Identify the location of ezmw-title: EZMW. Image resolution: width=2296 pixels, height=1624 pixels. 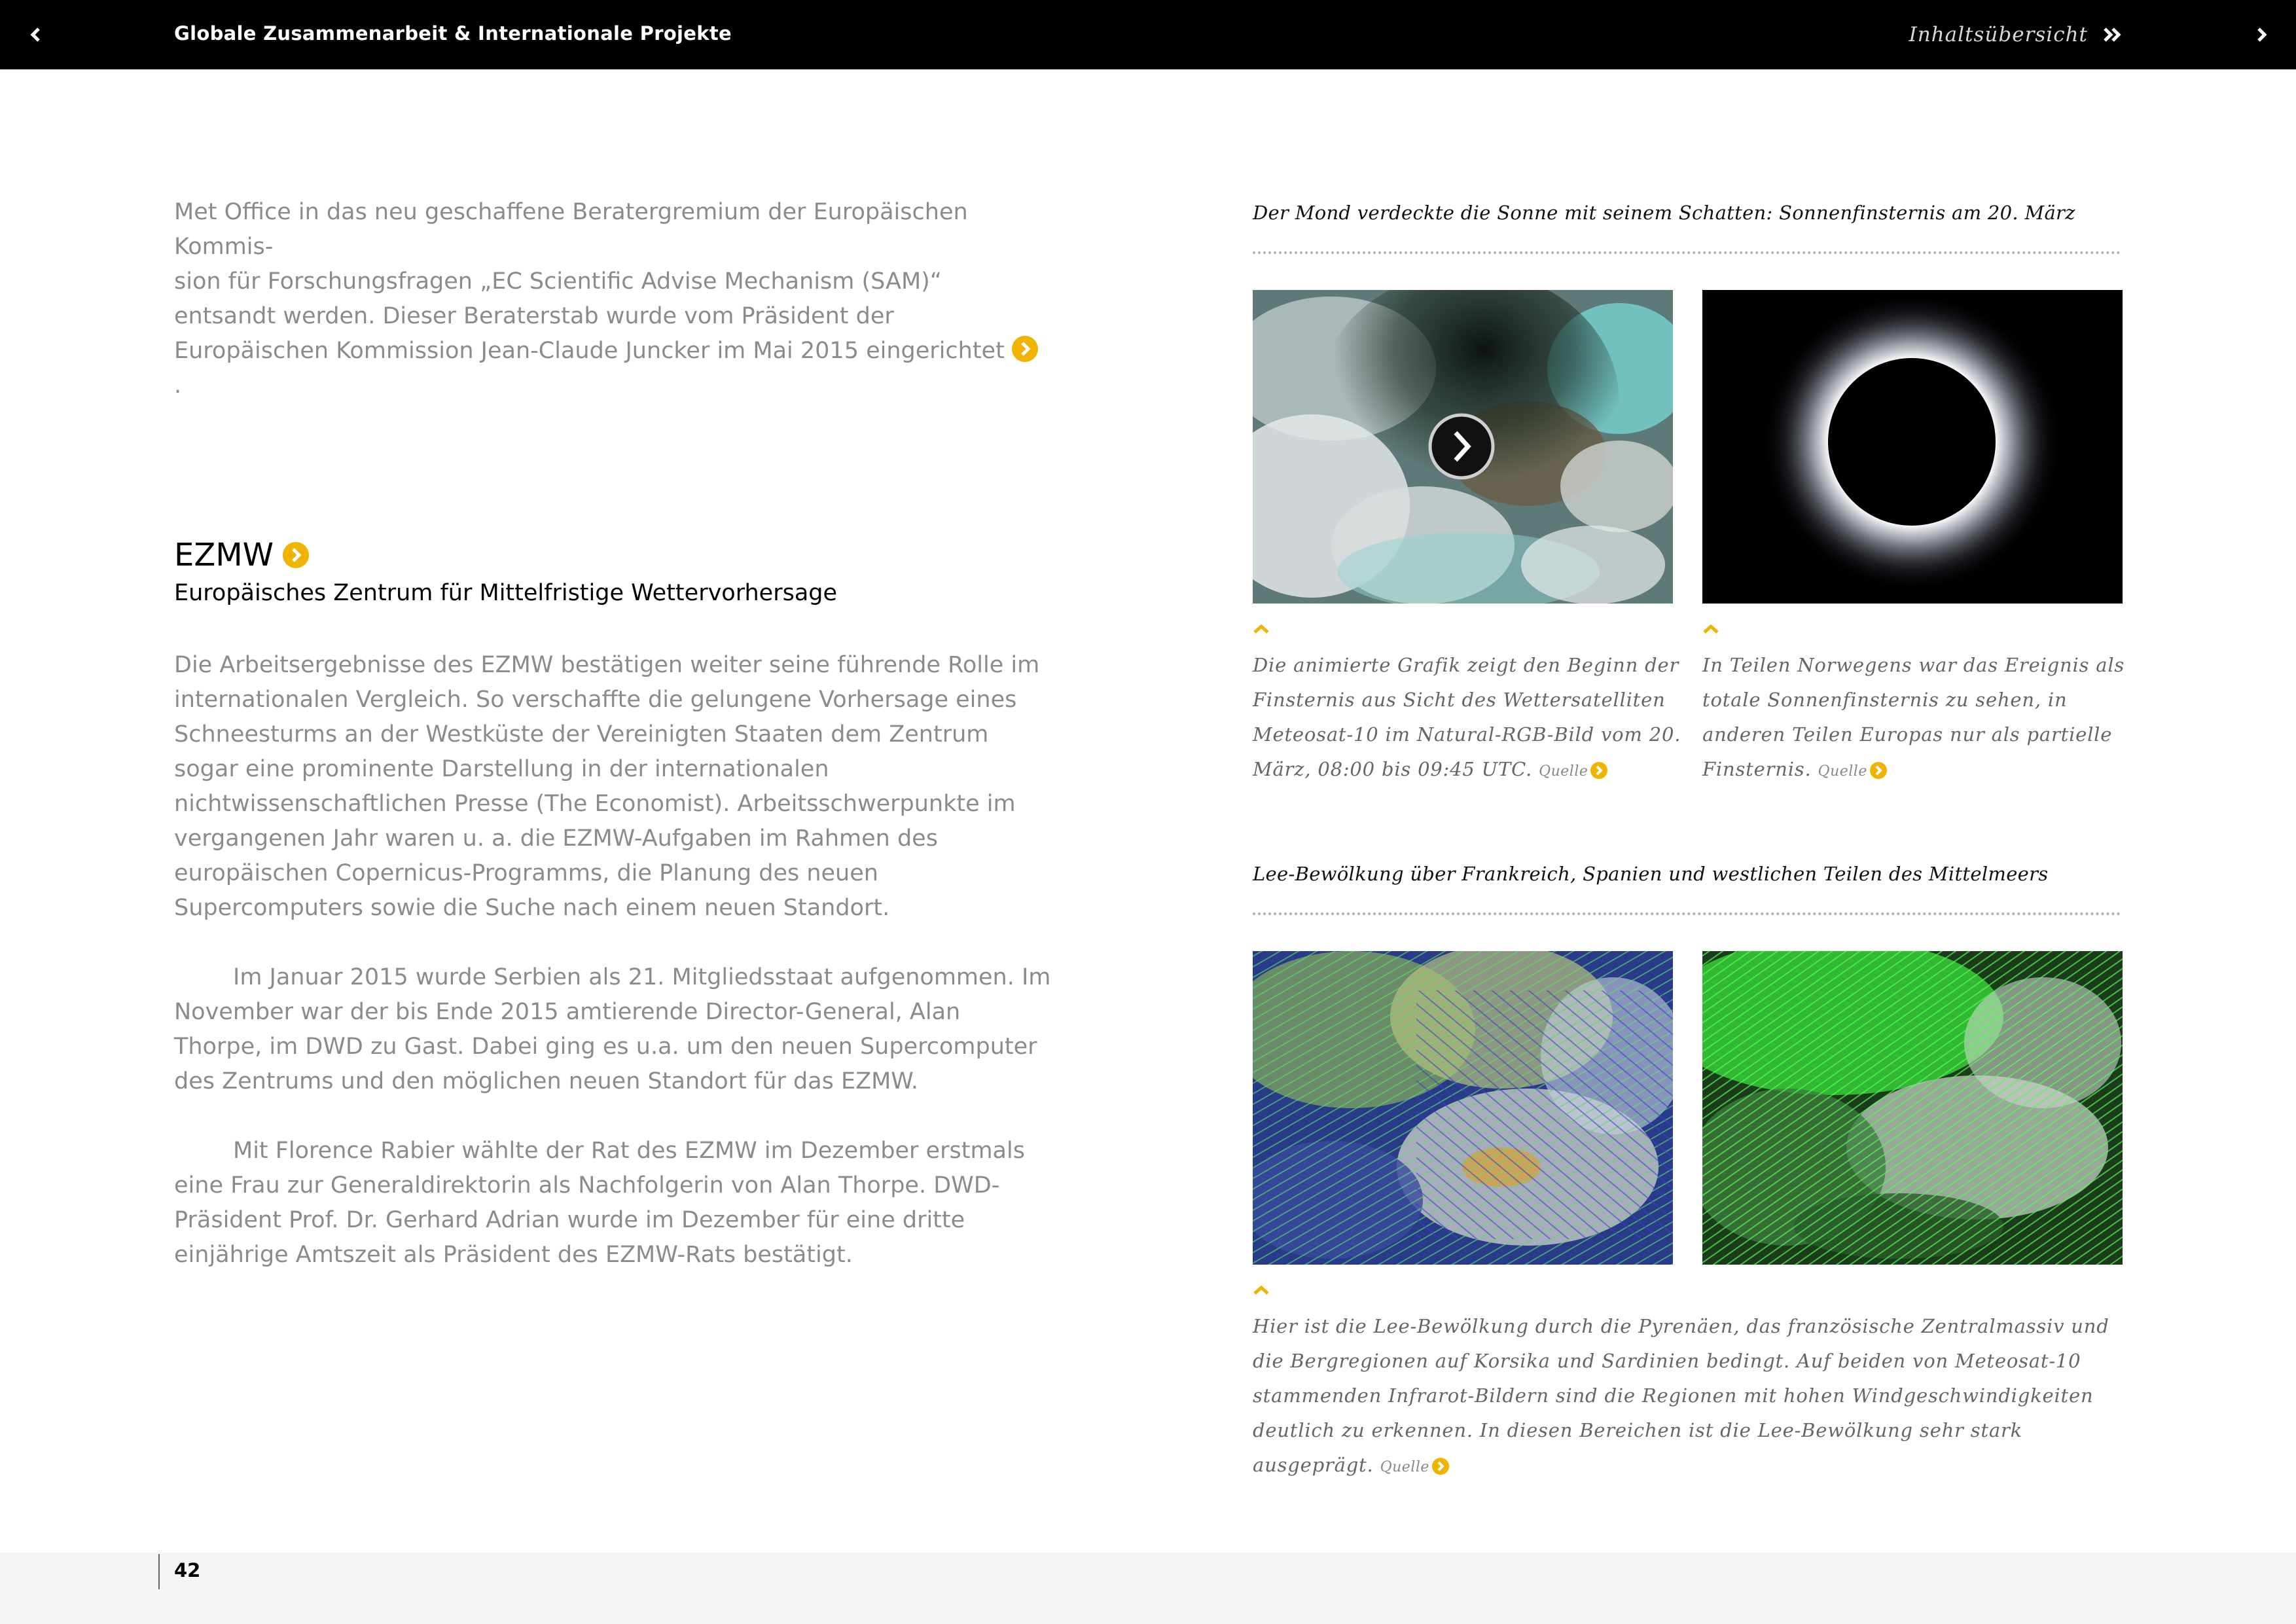
(224, 555).